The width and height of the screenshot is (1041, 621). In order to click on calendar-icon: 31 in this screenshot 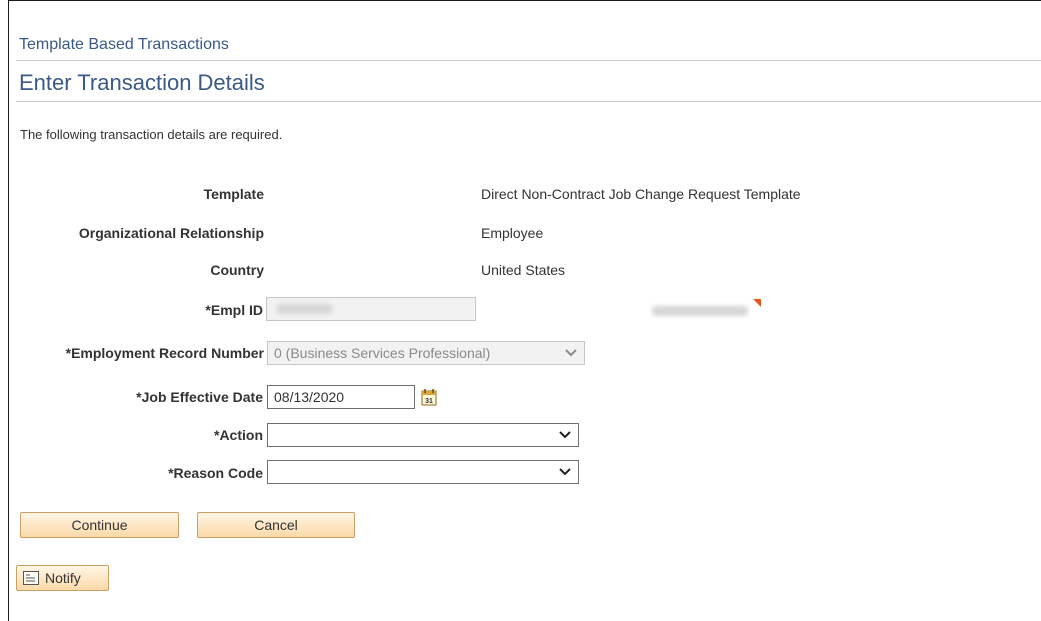, I will do `click(429, 397)`.